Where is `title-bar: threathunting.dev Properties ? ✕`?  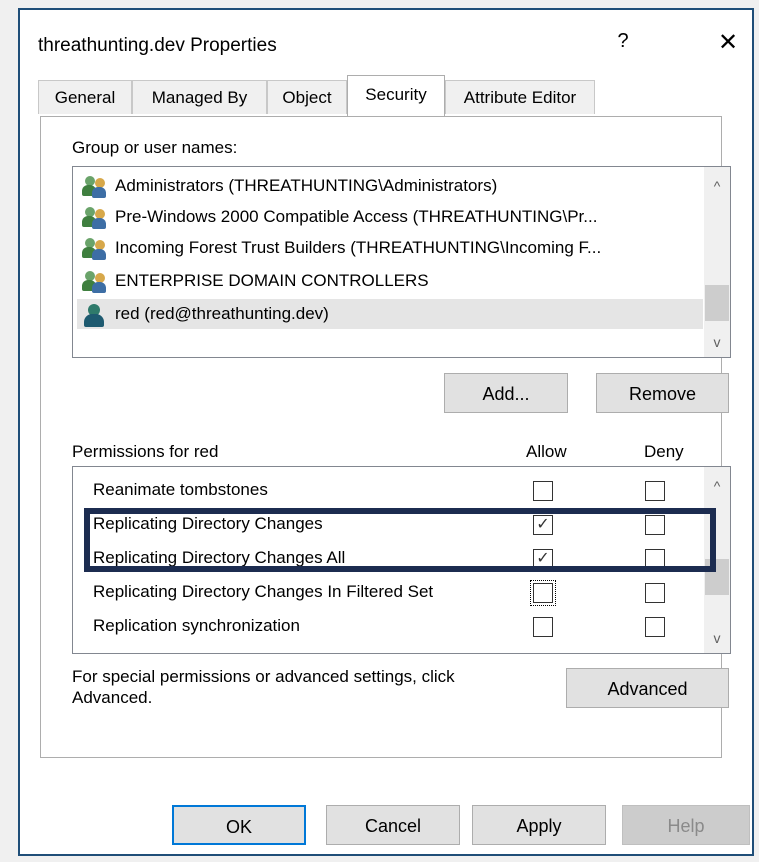 title-bar: threathunting.dev Properties ? ✕ is located at coordinates (386, 41).